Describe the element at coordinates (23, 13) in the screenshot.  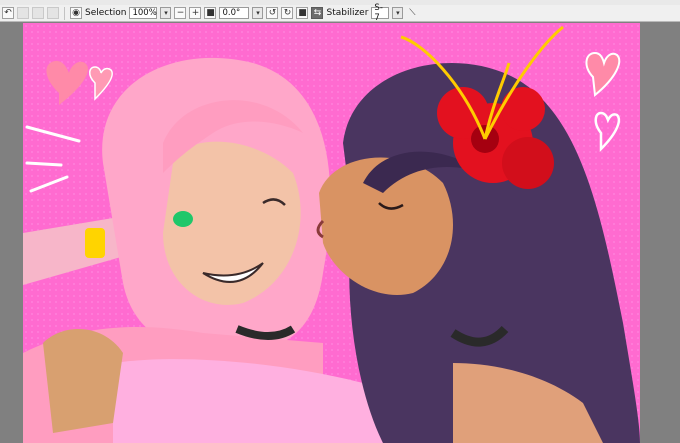
I see `redo-icon` at that location.